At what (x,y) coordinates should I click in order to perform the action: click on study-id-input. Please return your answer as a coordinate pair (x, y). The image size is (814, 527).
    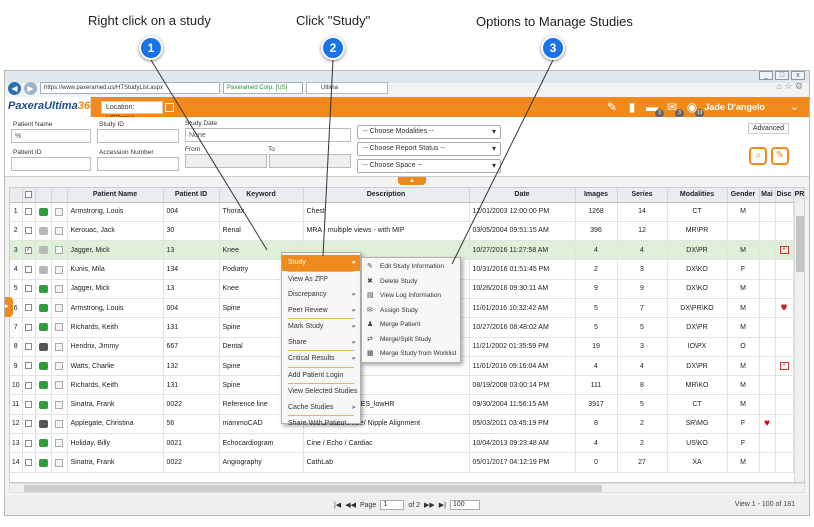
    Looking at the image, I should click on (138, 136).